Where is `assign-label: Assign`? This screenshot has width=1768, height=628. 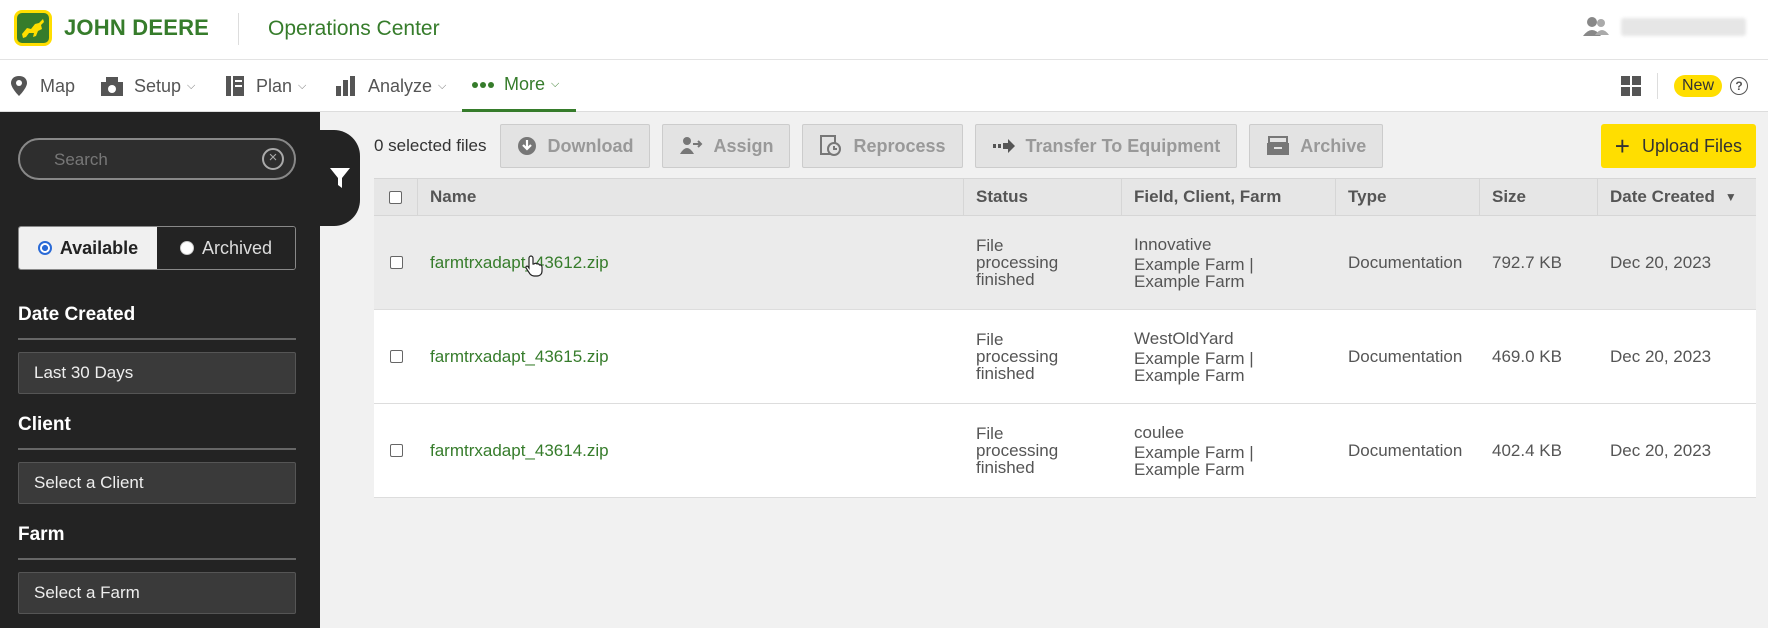 assign-label: Assign is located at coordinates (743, 145).